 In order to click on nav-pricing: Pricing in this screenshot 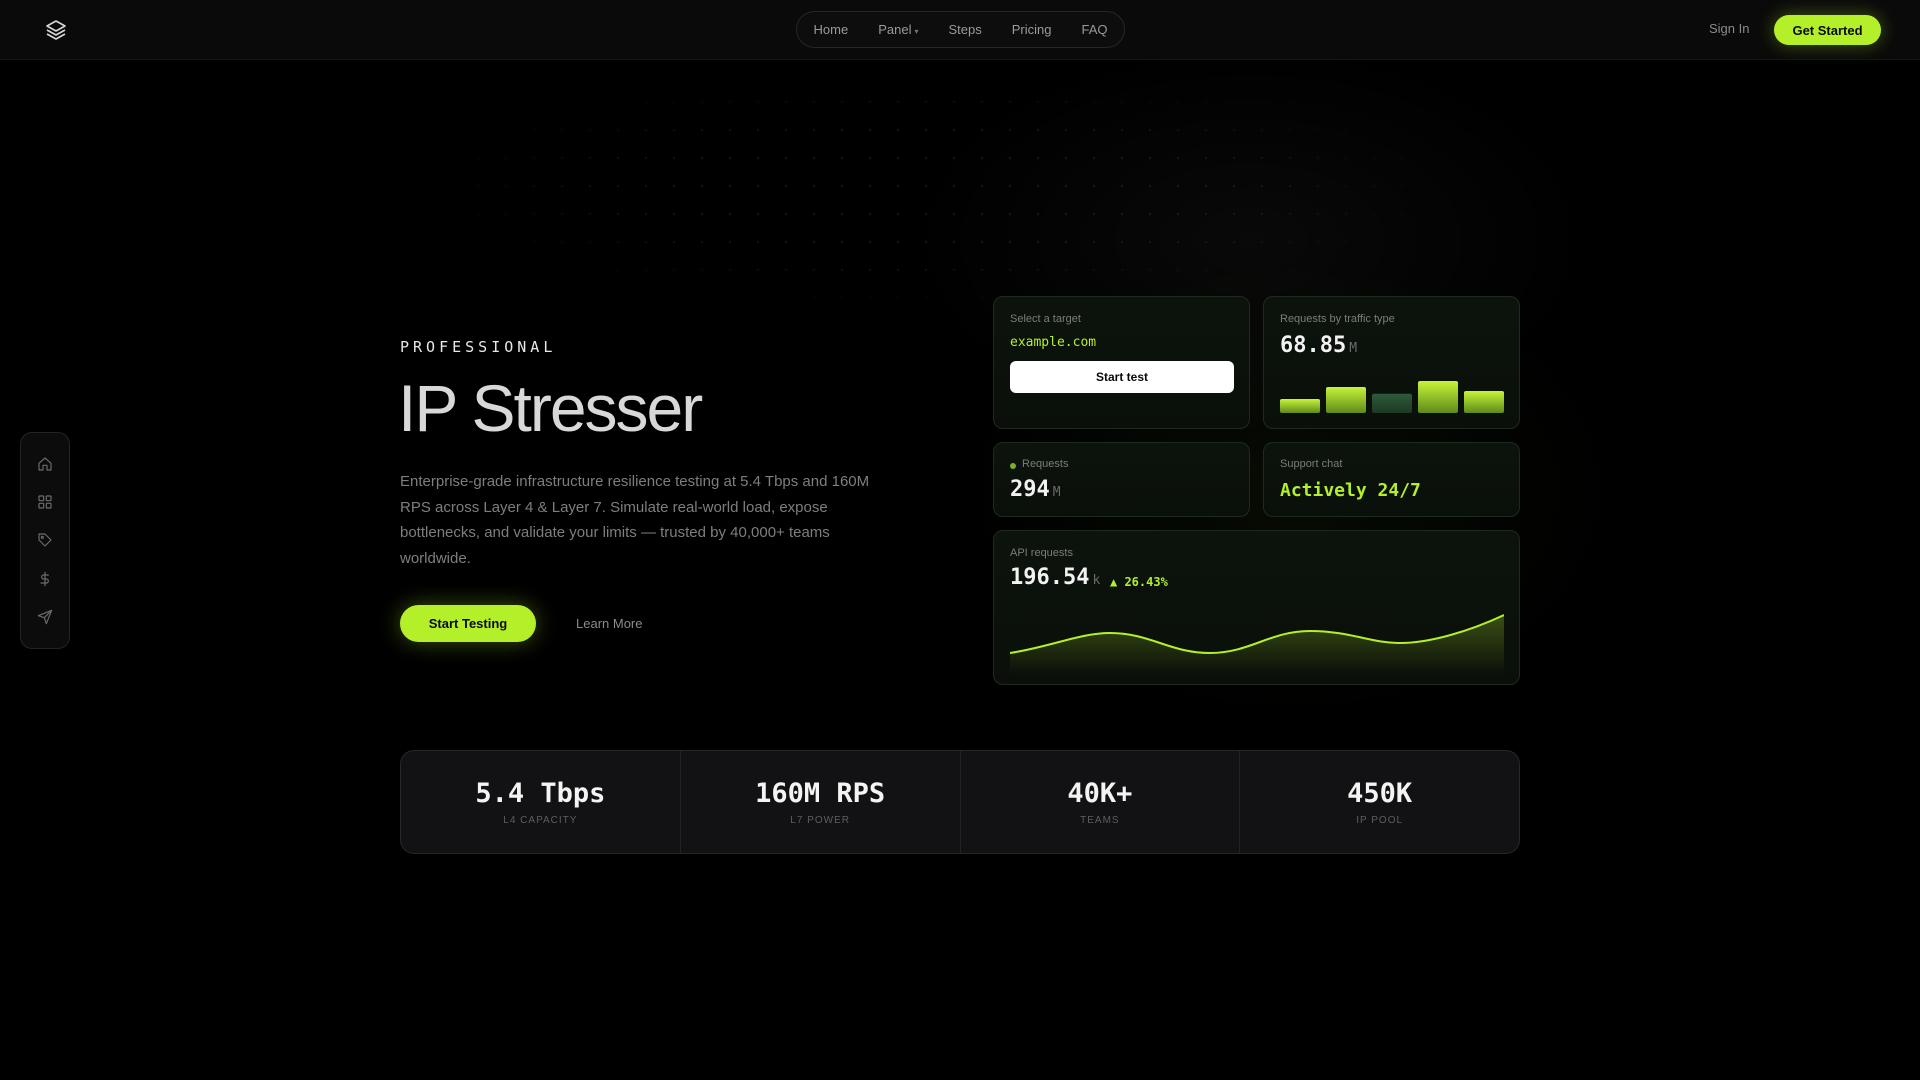, I will do `click(1032, 29)`.